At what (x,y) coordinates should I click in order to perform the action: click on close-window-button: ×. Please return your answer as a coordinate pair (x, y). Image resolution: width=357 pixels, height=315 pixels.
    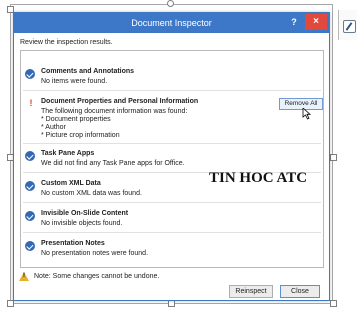
    Looking at the image, I should click on (316, 22).